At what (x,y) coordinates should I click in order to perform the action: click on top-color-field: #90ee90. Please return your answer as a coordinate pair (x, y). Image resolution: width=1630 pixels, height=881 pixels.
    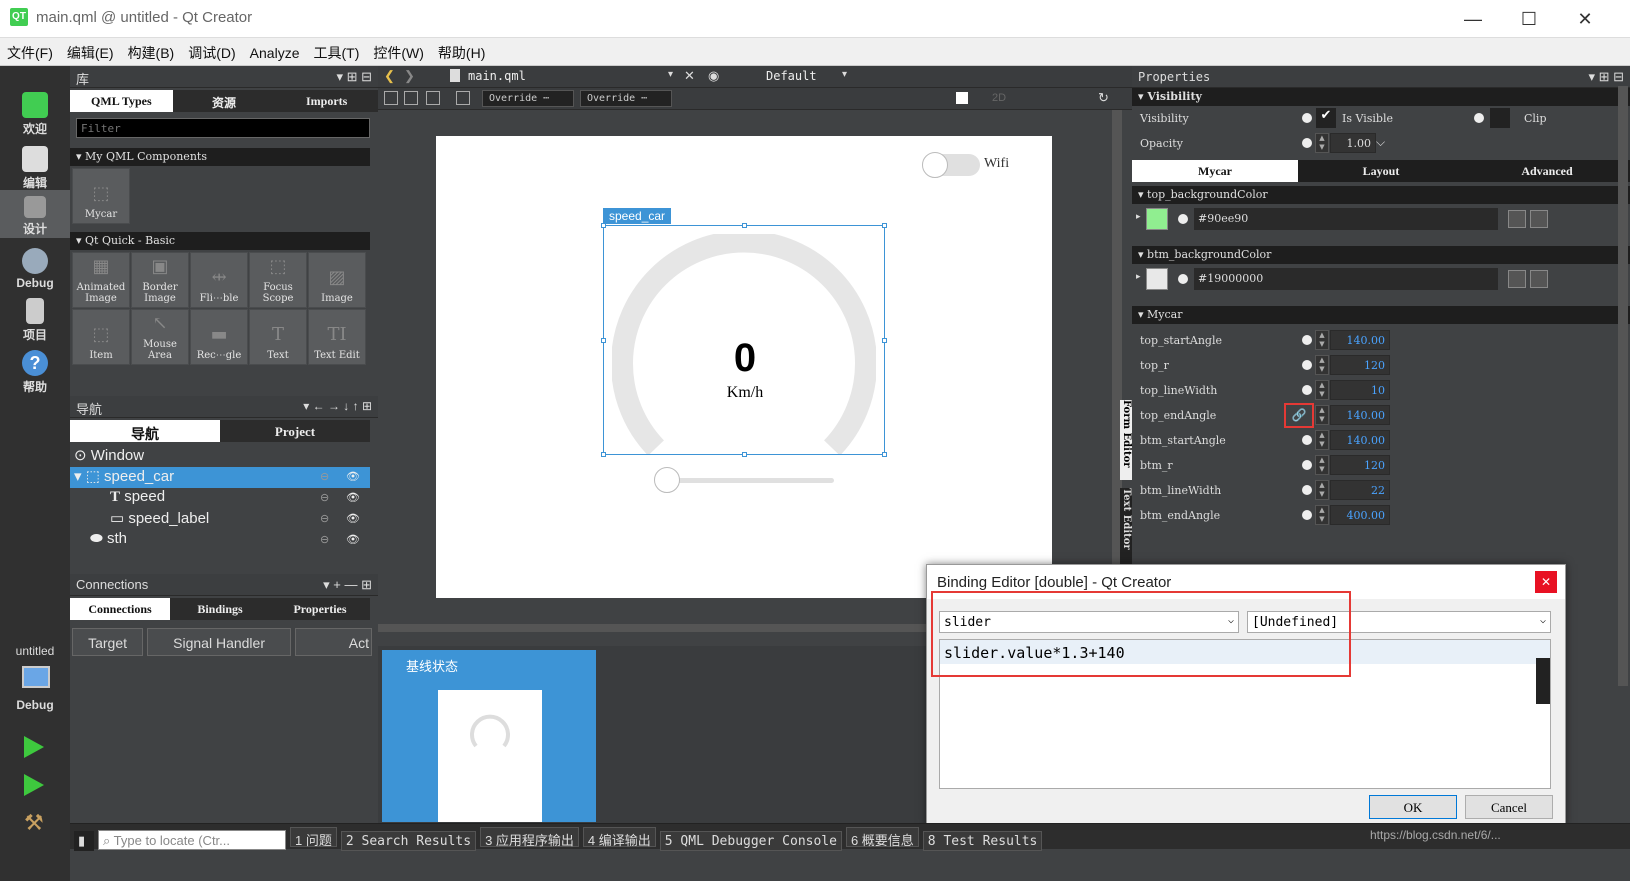
    Looking at the image, I should click on (1346, 219).